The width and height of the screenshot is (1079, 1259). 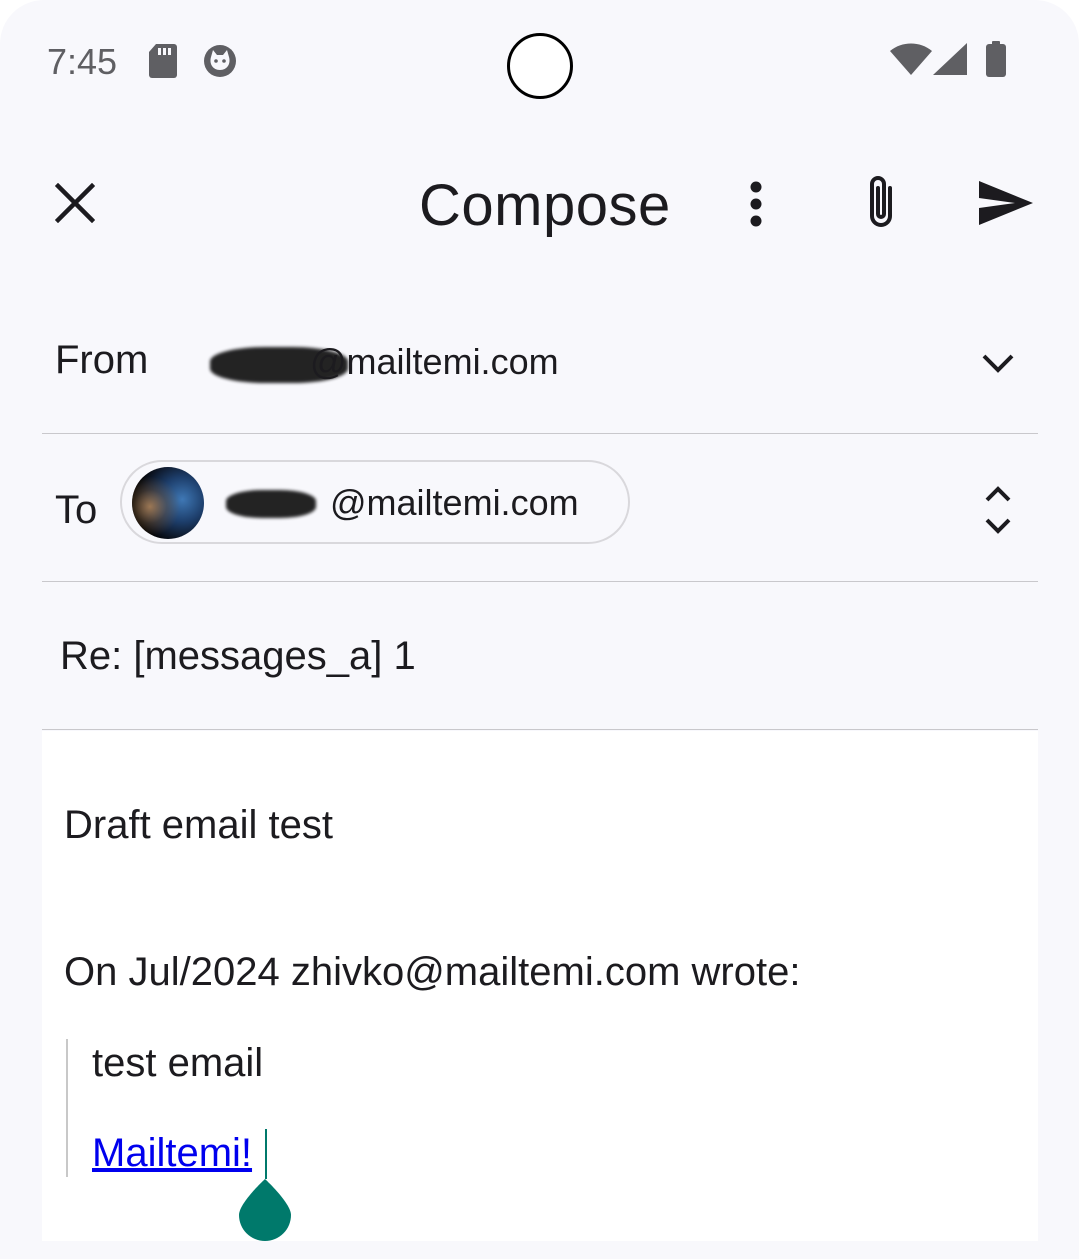 What do you see at coordinates (540, 66) in the screenshot?
I see `camera-cutout` at bounding box center [540, 66].